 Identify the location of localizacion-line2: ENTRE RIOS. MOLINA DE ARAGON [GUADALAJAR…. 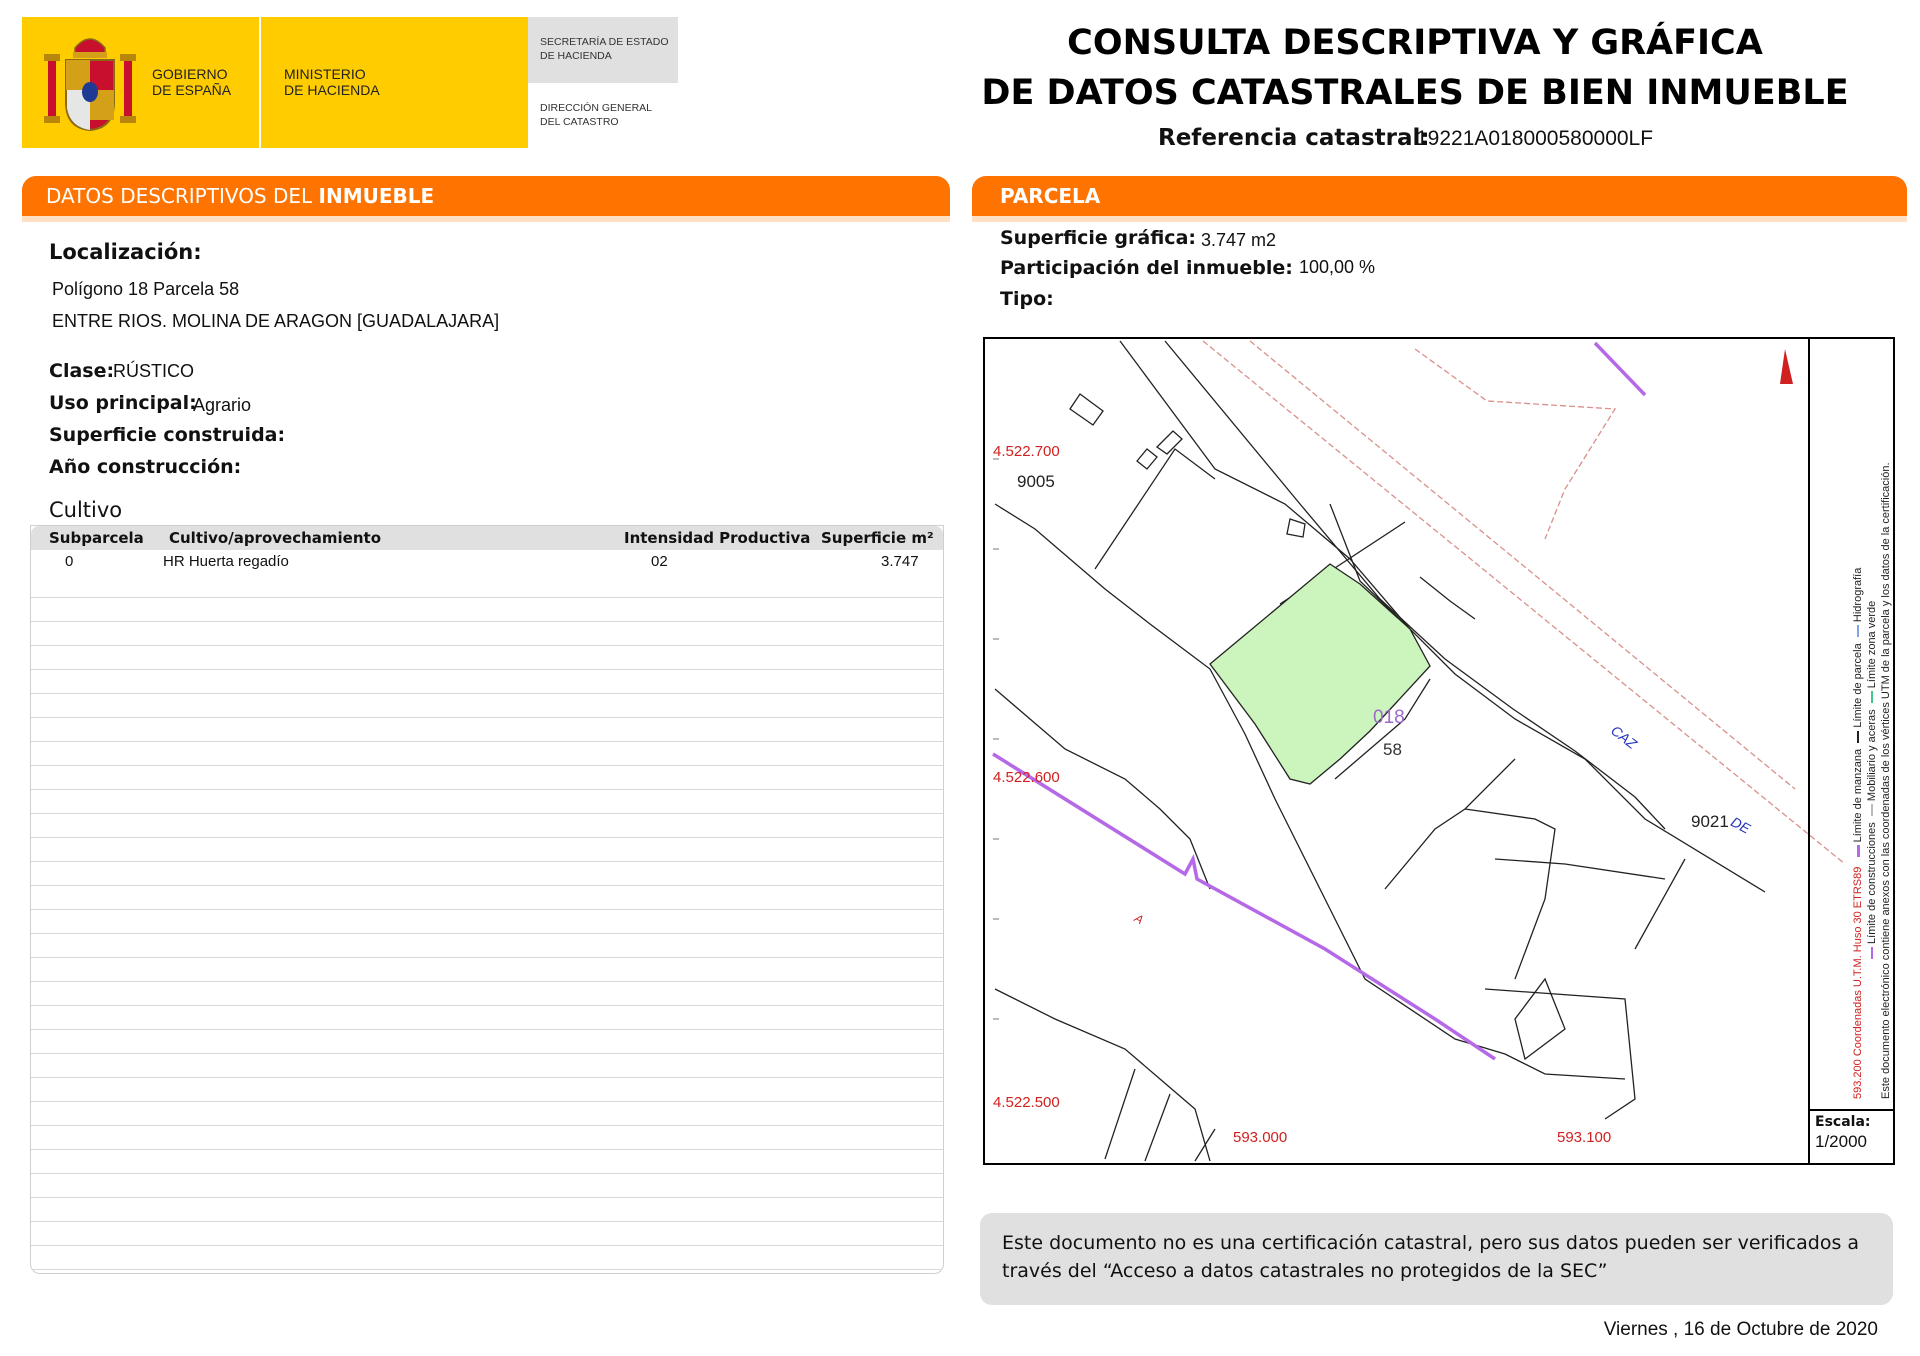
(276, 321).